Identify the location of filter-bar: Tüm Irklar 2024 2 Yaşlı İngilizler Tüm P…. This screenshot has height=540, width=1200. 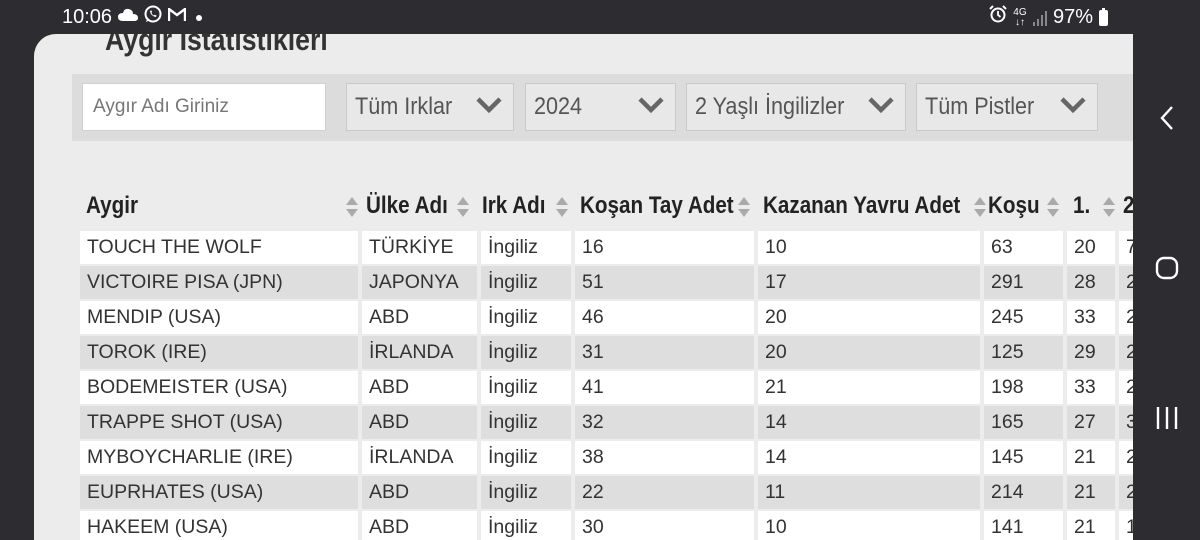
(602, 107).